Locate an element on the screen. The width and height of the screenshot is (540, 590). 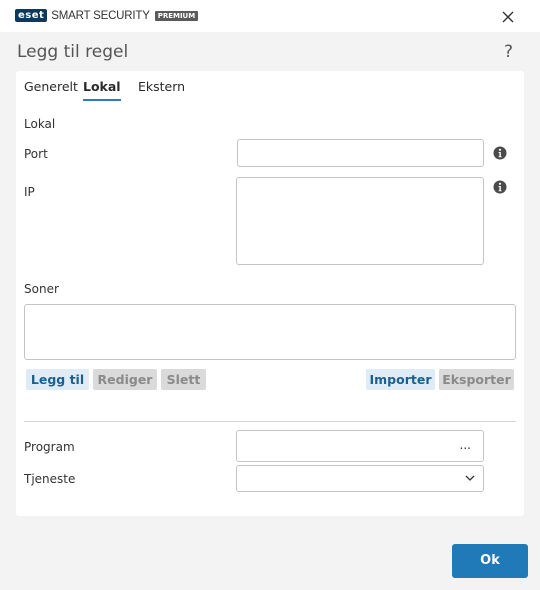
zones-list is located at coordinates (270, 332).